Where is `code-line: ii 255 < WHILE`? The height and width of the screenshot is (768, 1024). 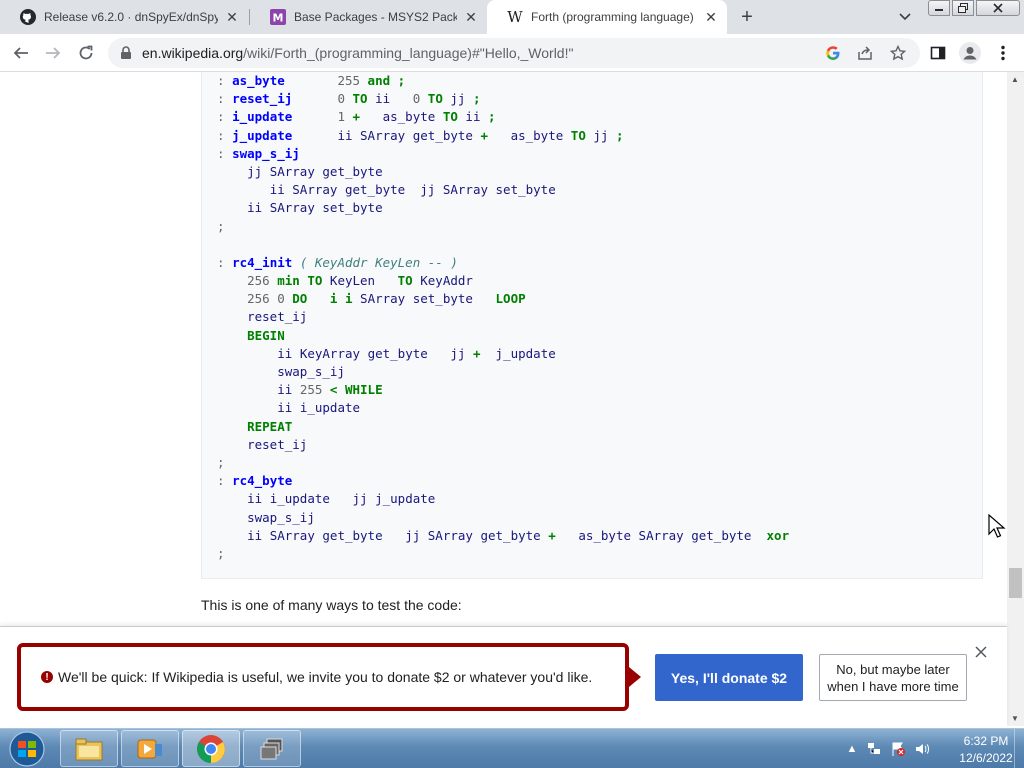 code-line: ii 255 < WHILE is located at coordinates (503, 390).